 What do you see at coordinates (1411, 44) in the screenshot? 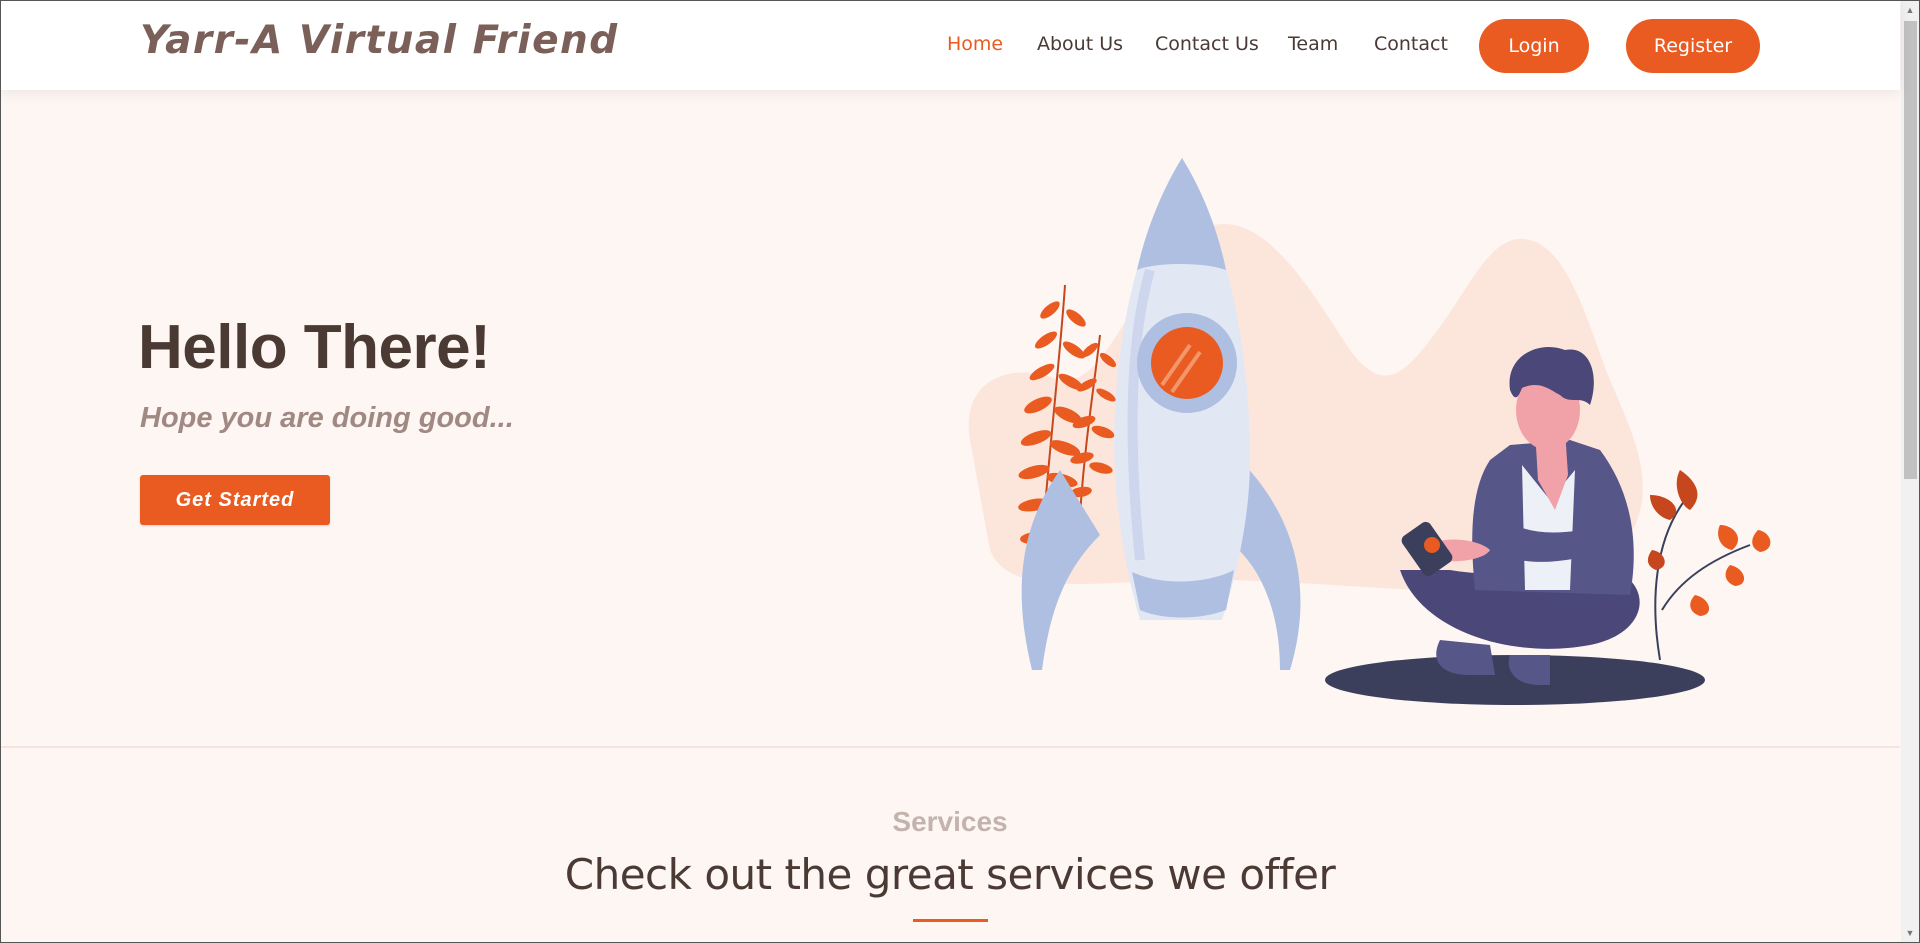
I see `nav-contact: Contact` at bounding box center [1411, 44].